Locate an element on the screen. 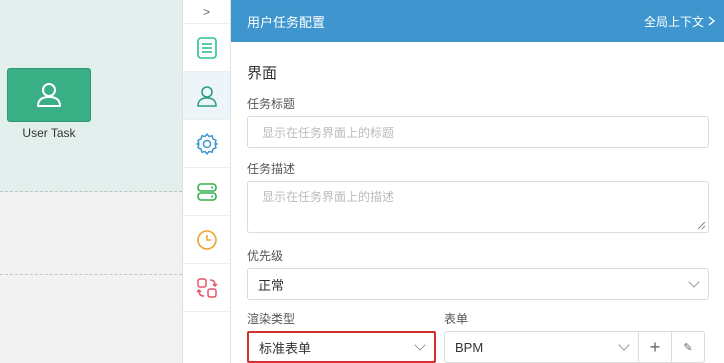  render-type-value: 标准表单 is located at coordinates (285, 348).